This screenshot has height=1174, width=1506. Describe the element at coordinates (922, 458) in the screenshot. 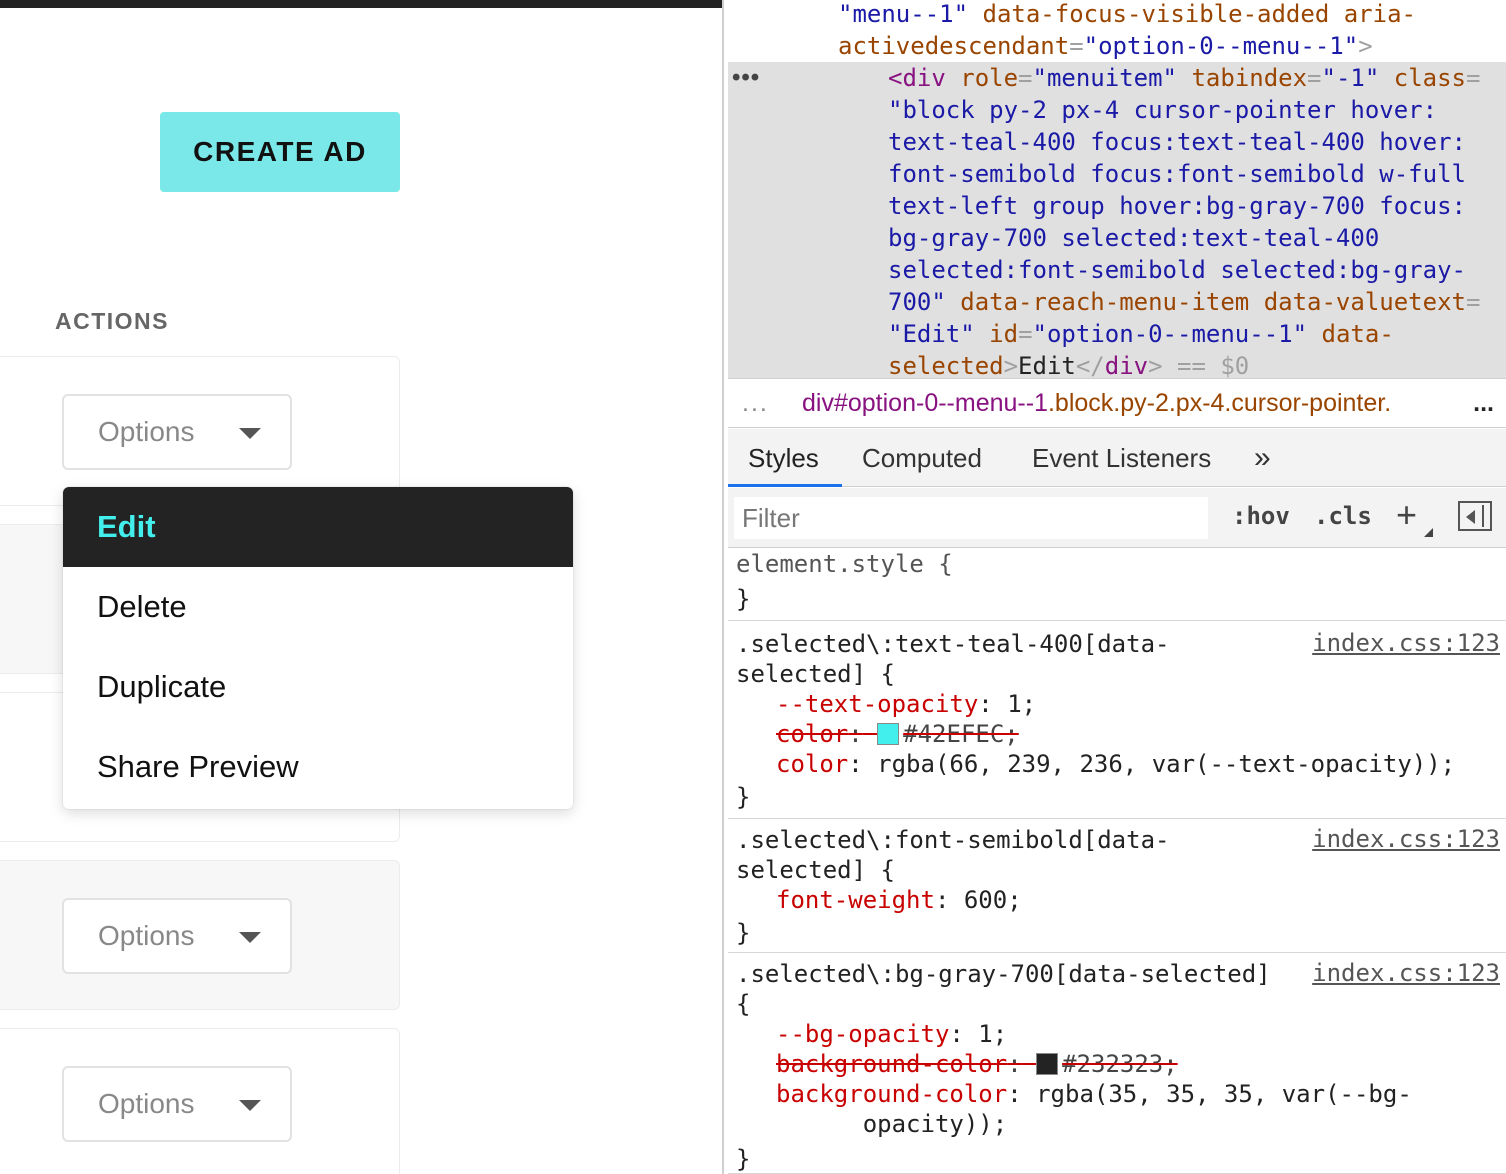

I see `tab-computed: Computed` at that location.